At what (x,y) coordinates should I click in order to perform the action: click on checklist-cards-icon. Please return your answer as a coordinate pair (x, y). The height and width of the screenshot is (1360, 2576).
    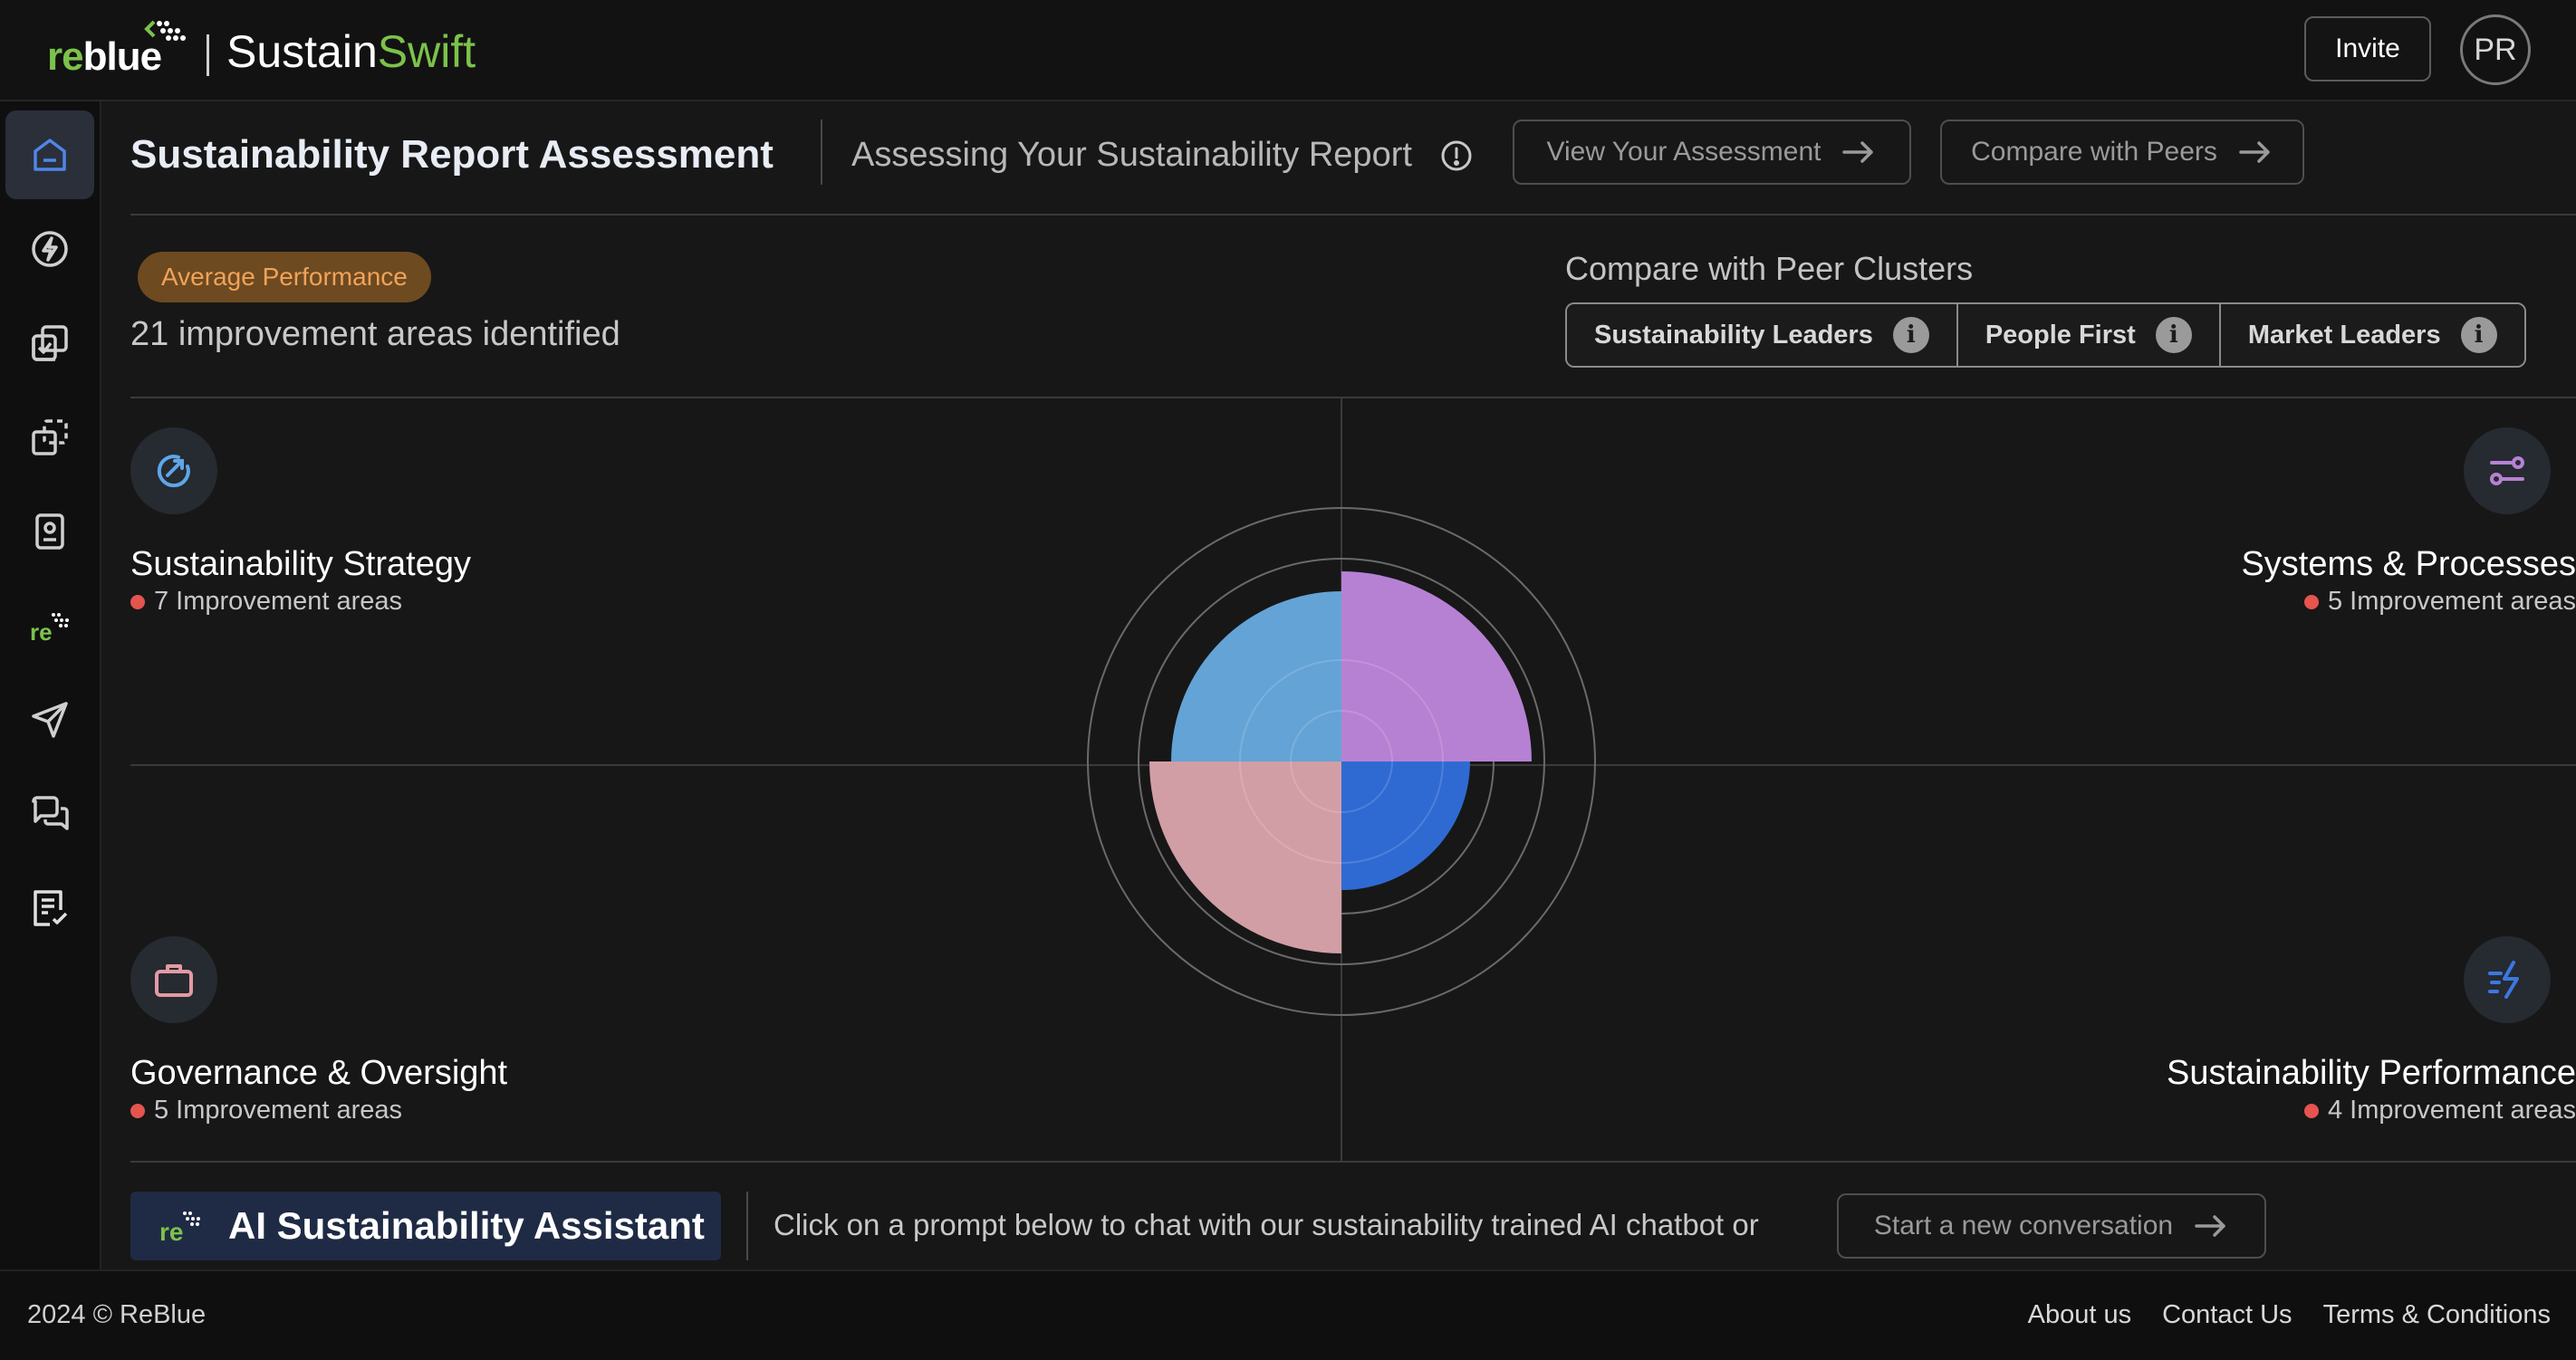
    Looking at the image, I should click on (50, 343).